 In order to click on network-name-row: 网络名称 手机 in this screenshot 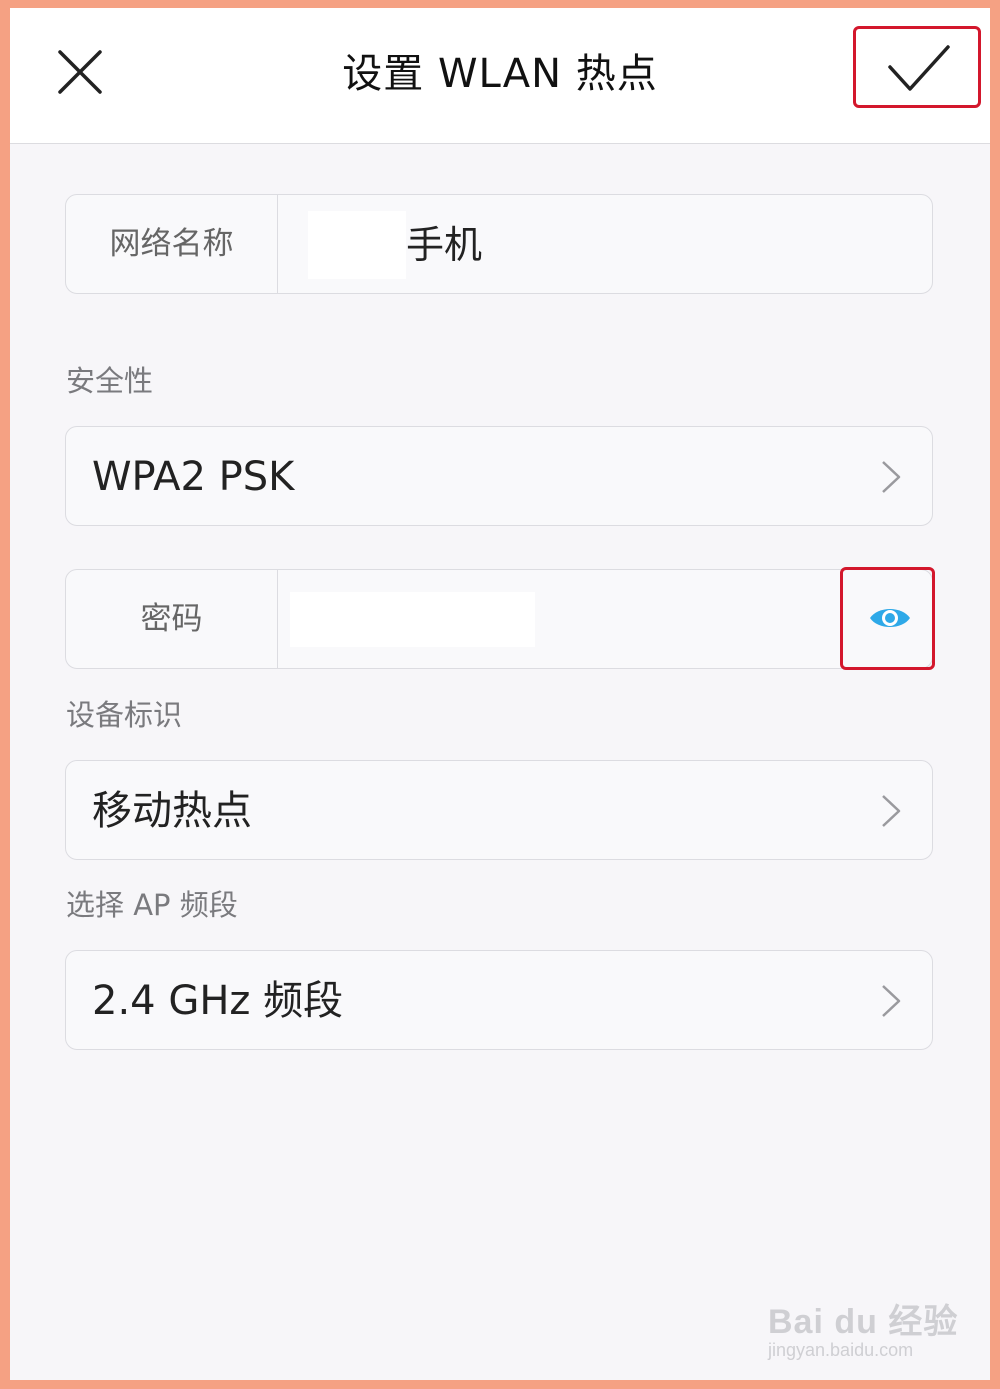, I will do `click(499, 244)`.